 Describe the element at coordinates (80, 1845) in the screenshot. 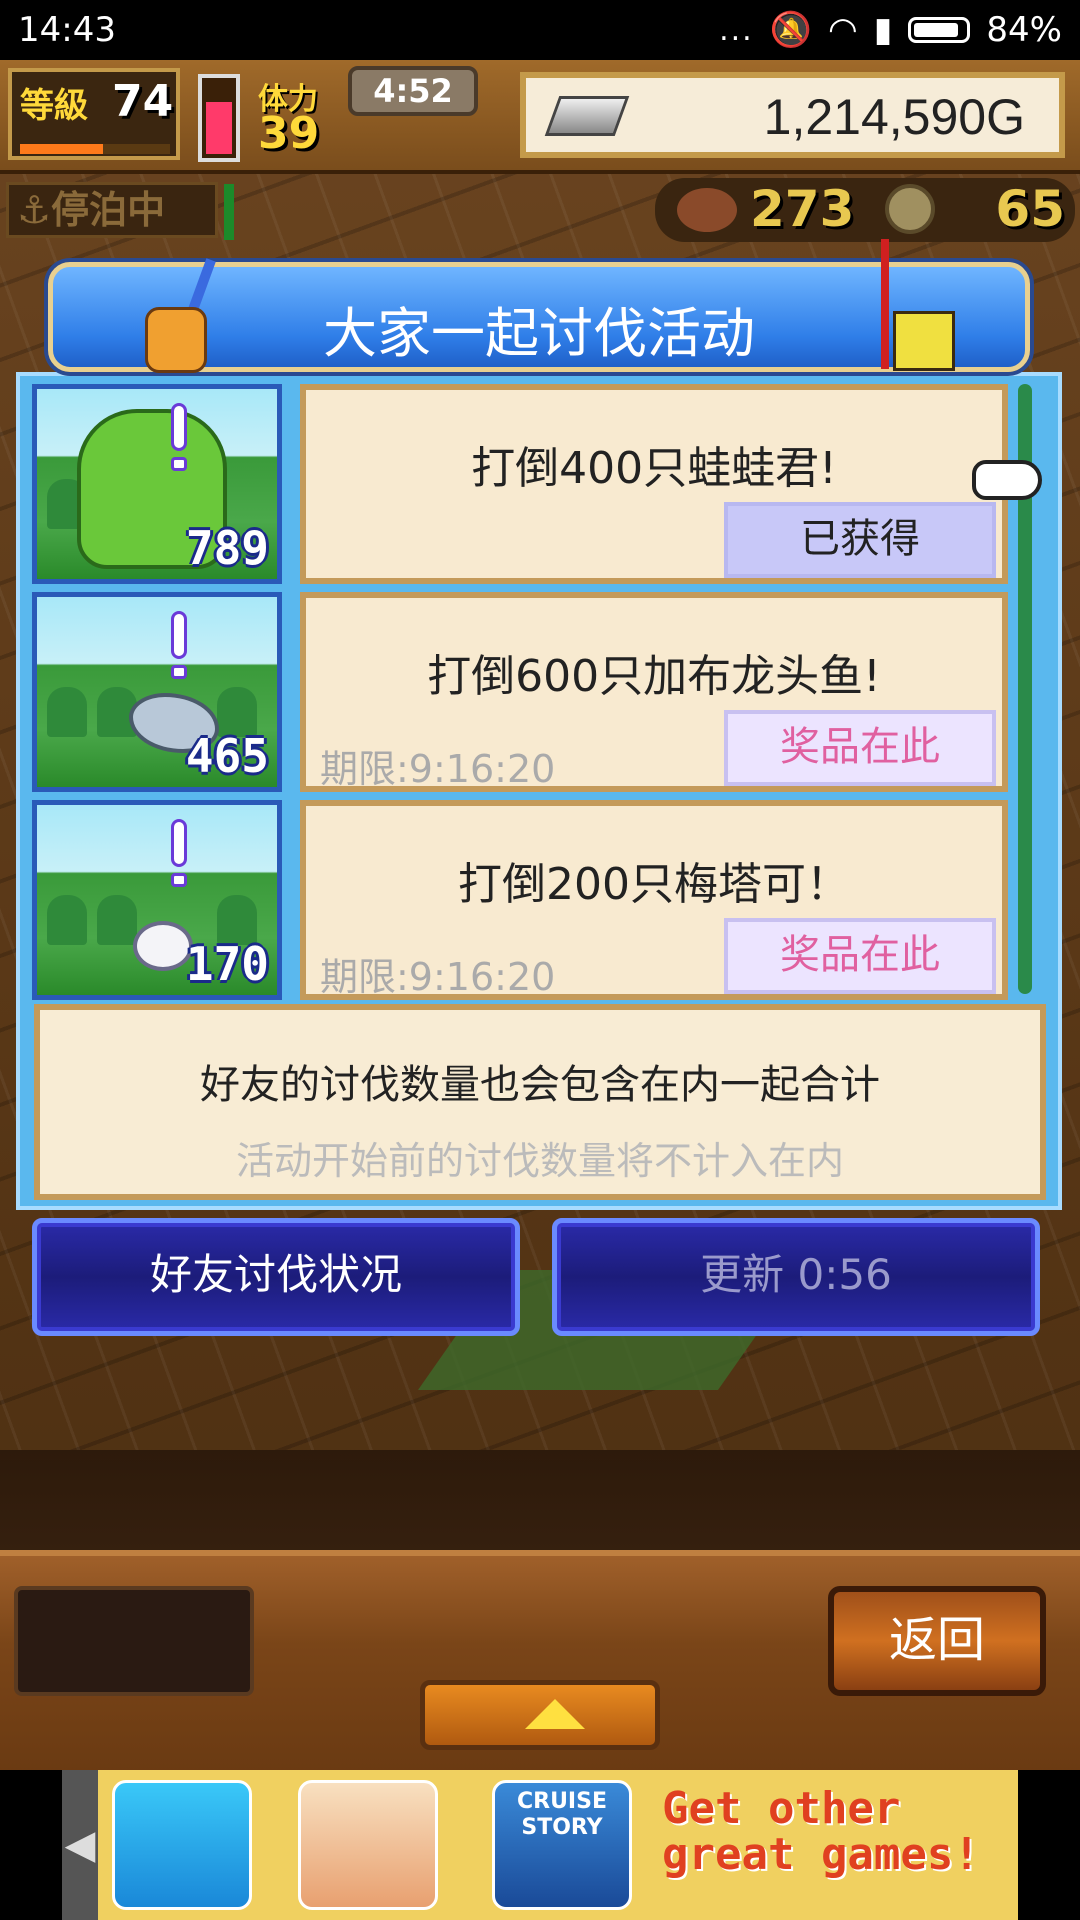

I see `chevron-left-icon: ◀` at that location.